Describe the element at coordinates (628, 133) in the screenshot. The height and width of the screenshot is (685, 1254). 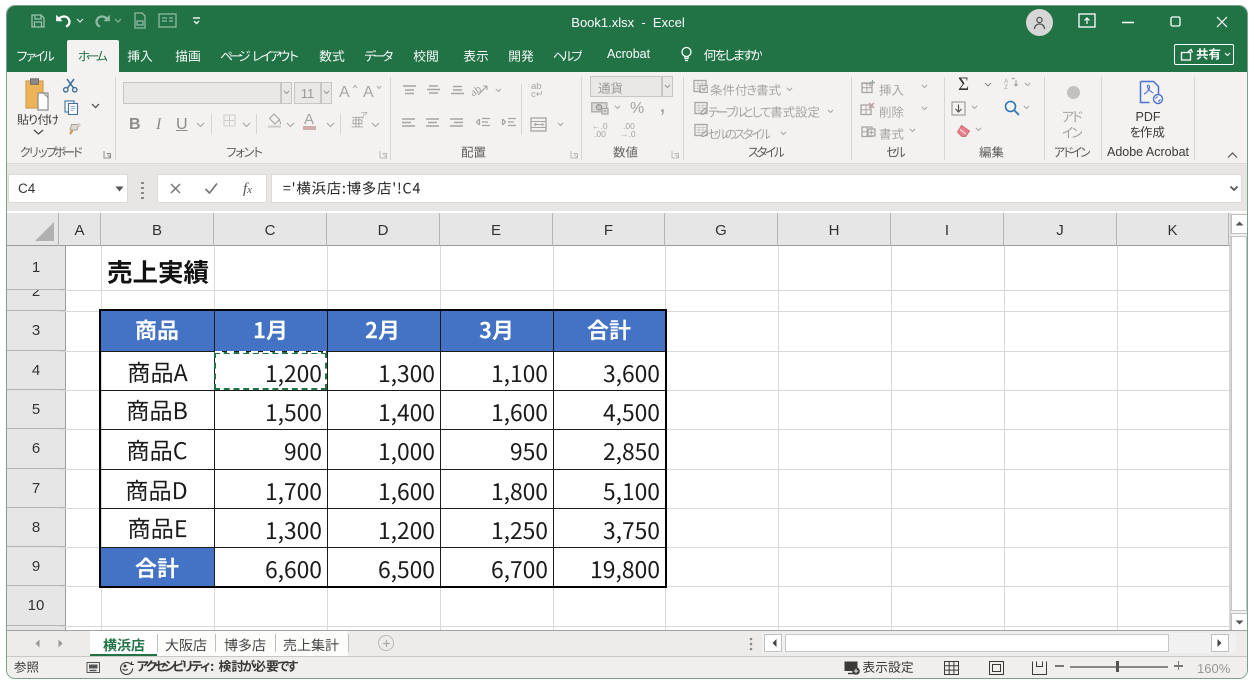
I see `svg-text: →.0` at that location.